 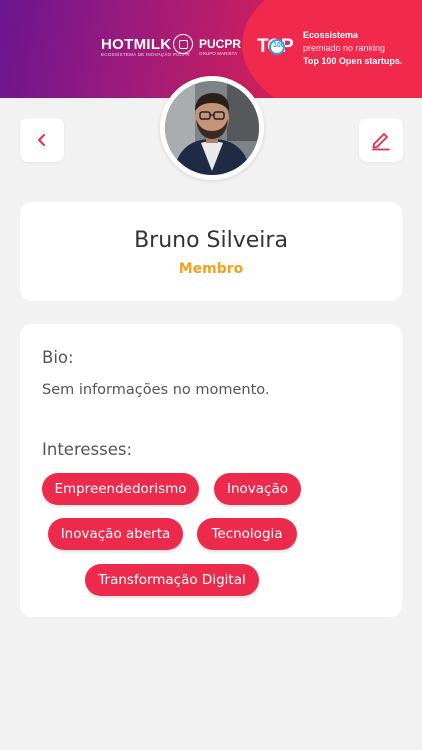 I want to click on back-button, so click(x=42, y=140).